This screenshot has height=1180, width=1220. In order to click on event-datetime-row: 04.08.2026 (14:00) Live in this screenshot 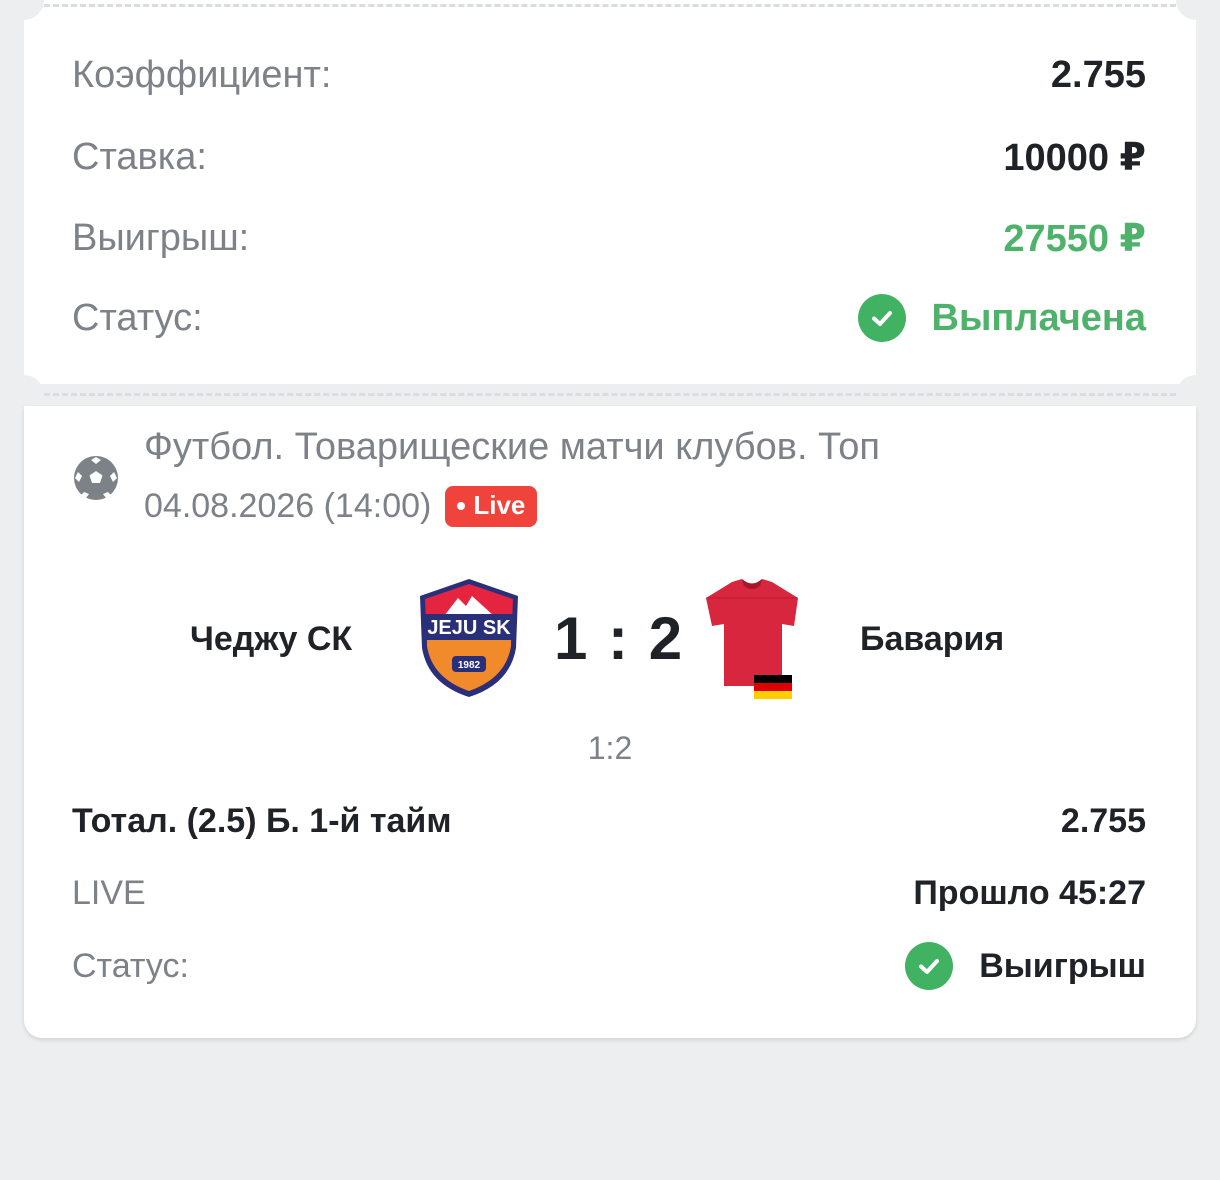, I will do `click(341, 506)`.